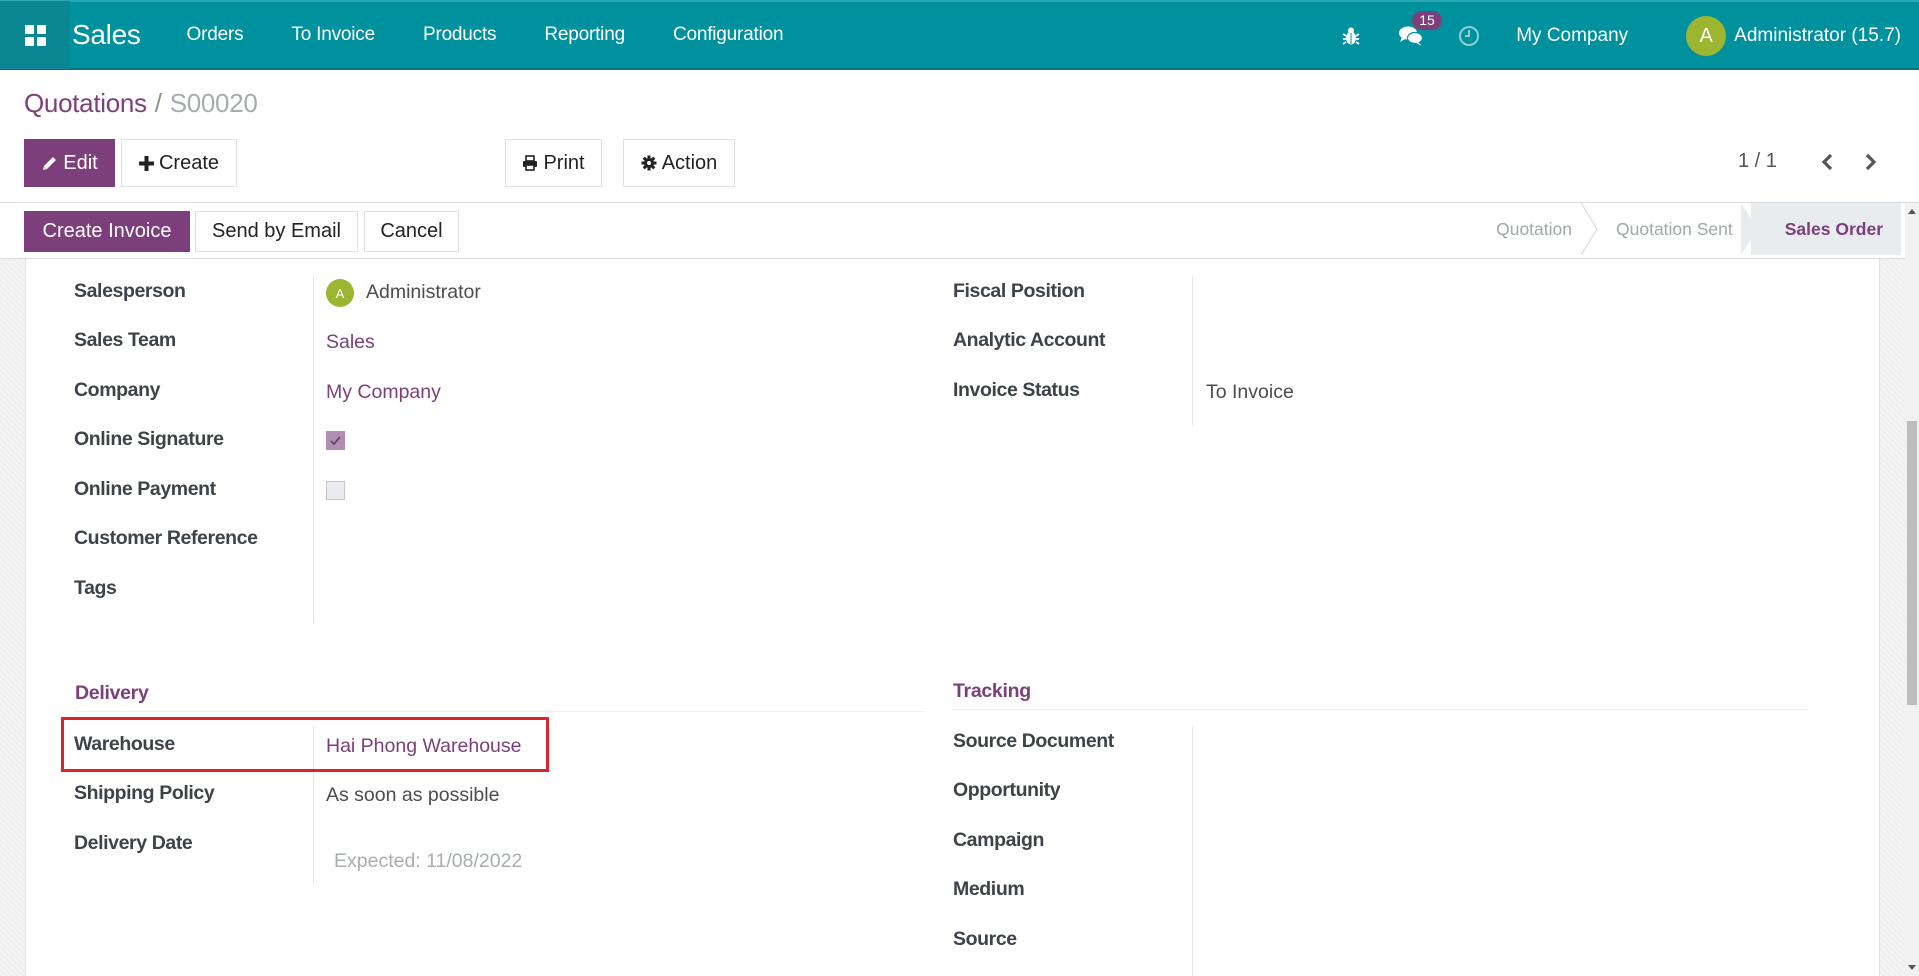 The height and width of the screenshot is (976, 1919). I want to click on menu-products: Products, so click(460, 35).